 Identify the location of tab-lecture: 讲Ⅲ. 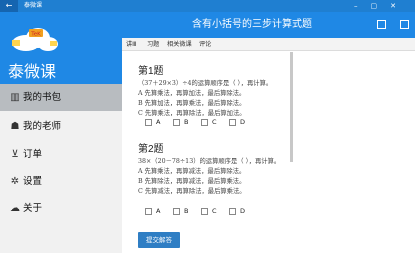
(131, 44).